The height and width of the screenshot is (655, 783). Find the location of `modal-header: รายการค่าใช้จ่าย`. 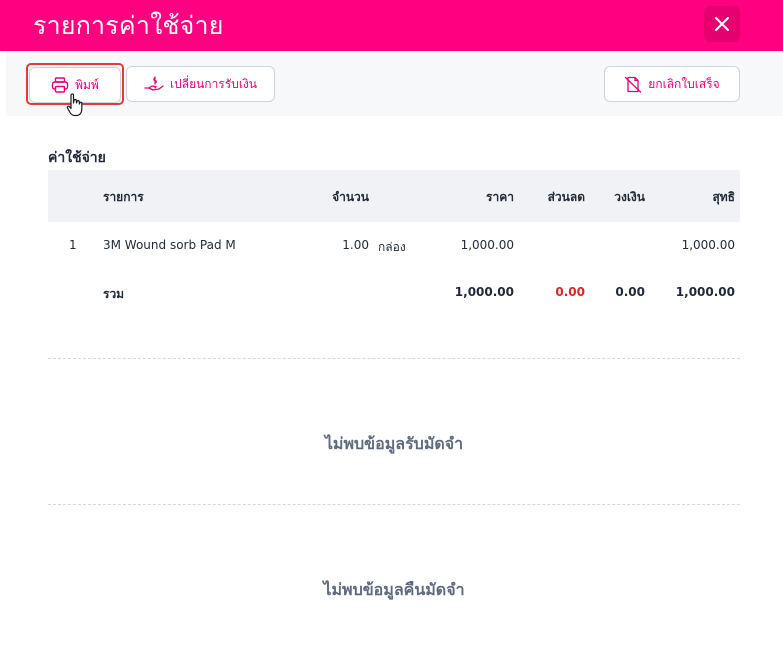

modal-header: รายการค่าใช้จ่าย is located at coordinates (391, 25).